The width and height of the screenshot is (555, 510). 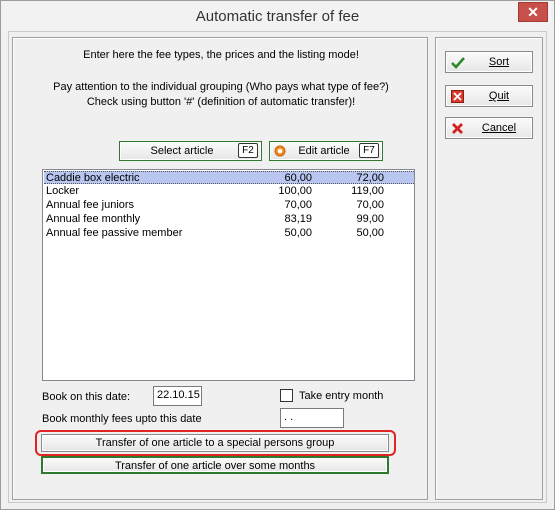 I want to click on title-bar: Automatic transfer of fee ✕, so click(x=277, y=16).